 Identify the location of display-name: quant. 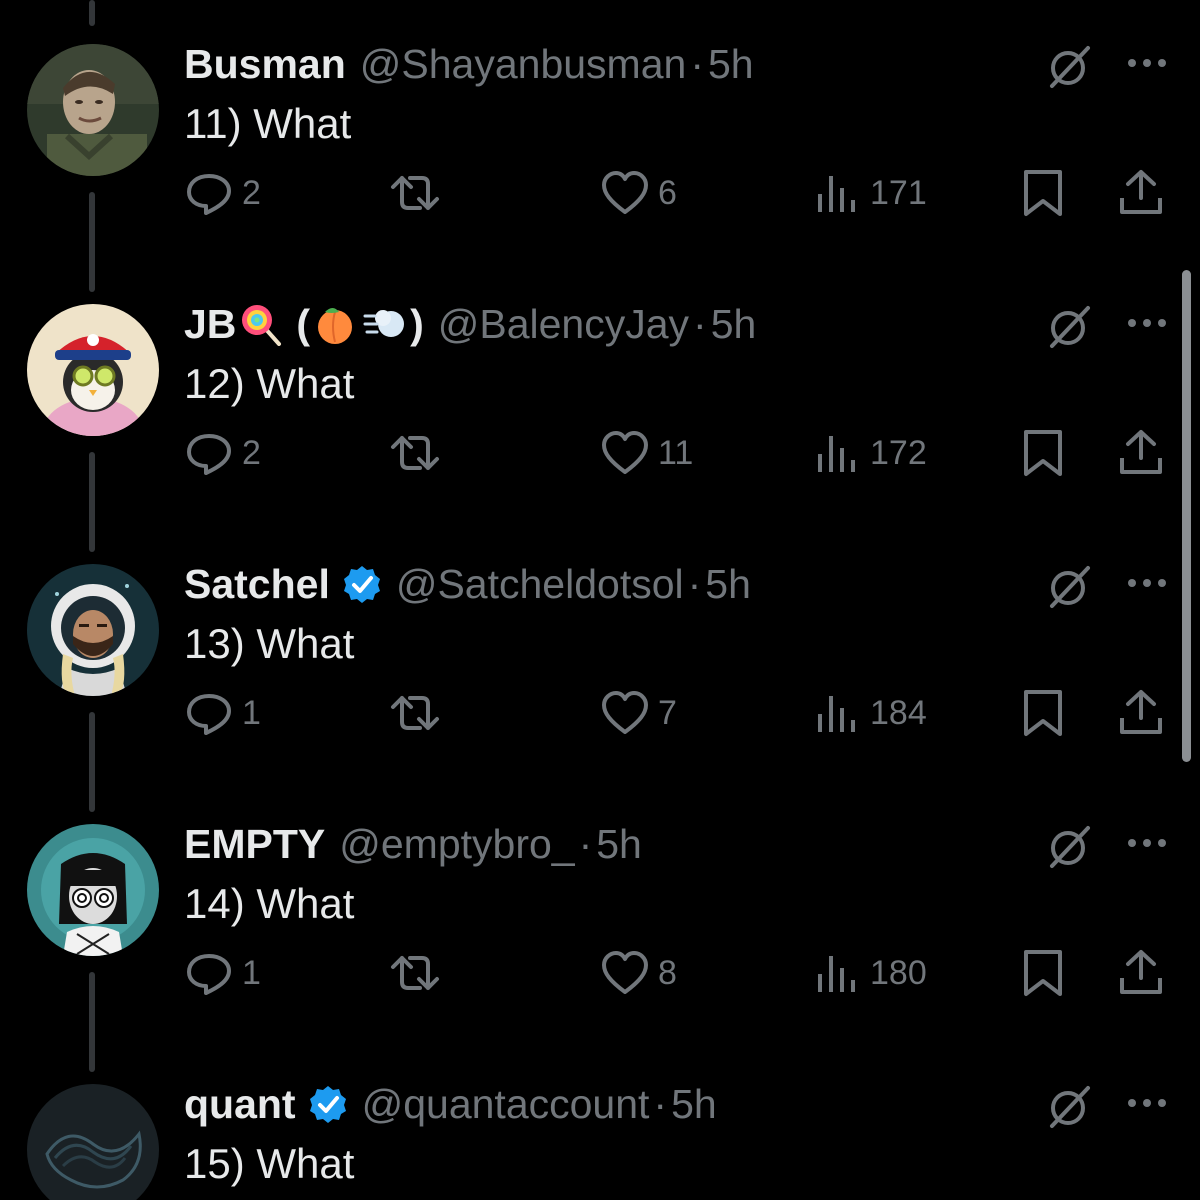
(240, 1104).